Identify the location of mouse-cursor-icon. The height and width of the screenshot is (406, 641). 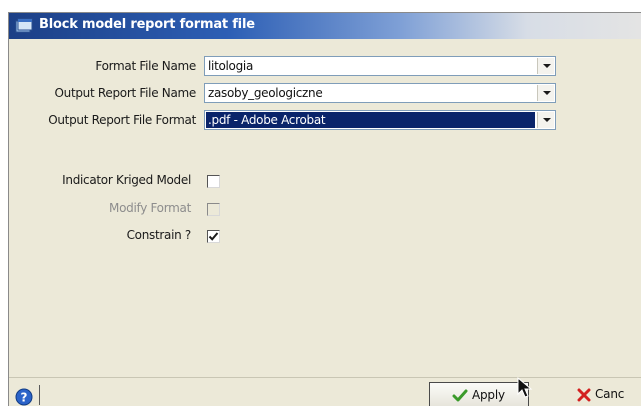
(525, 387).